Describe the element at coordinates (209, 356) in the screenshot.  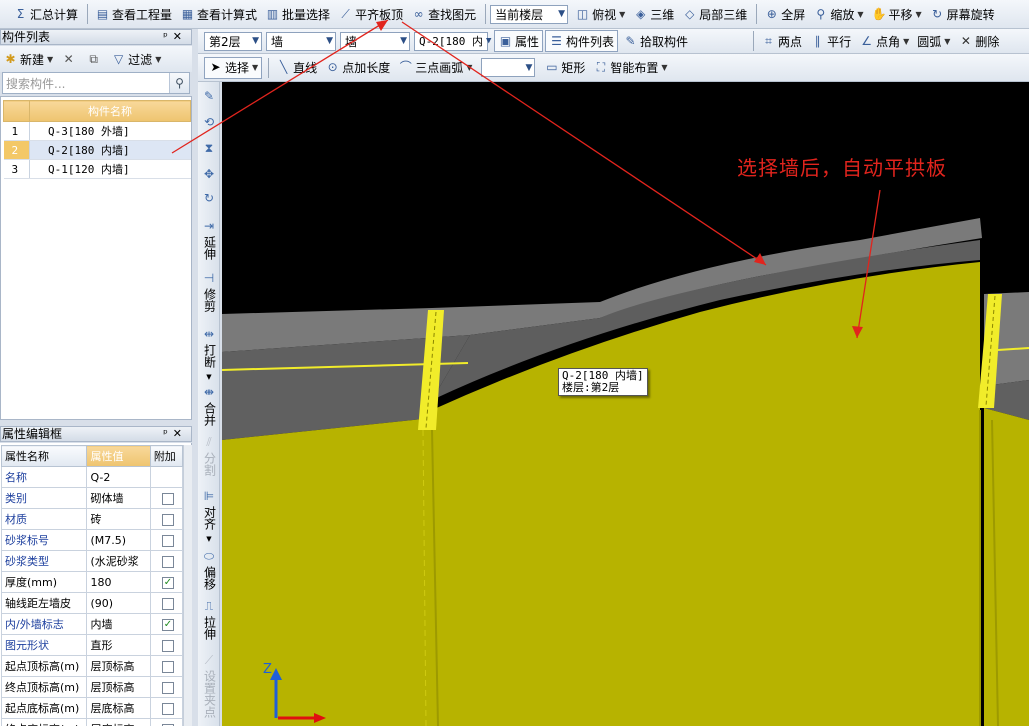
I see `break-button: ⇹ 打断 ▼` at that location.